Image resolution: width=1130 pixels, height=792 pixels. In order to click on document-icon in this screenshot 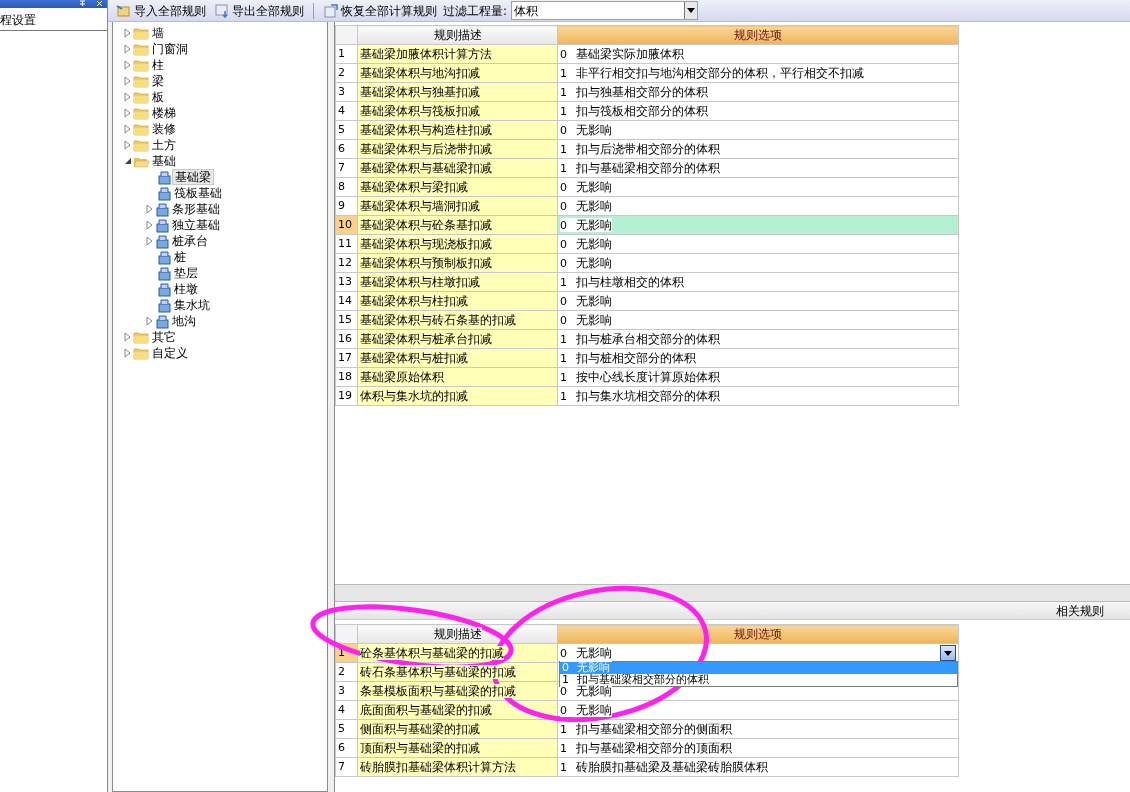, I will do `click(330, 10)`.